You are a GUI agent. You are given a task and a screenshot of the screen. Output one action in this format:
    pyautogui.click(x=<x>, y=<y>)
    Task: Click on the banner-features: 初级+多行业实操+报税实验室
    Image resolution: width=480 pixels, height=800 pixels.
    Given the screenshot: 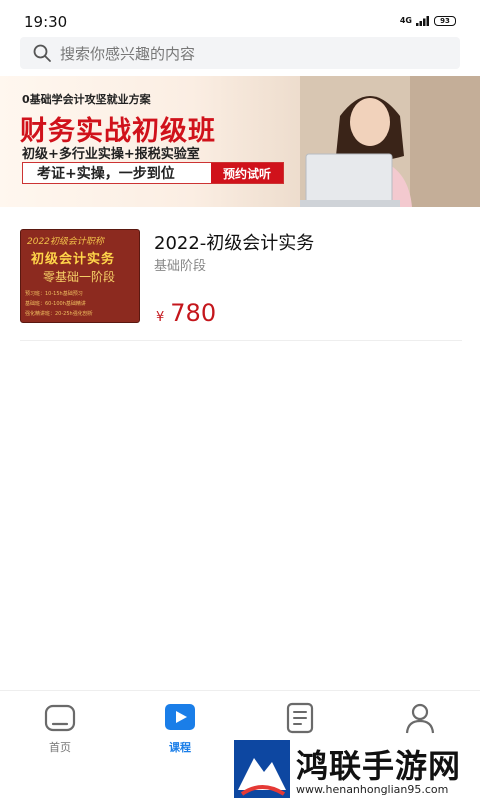 What is the action you would take?
    pyautogui.click(x=111, y=154)
    